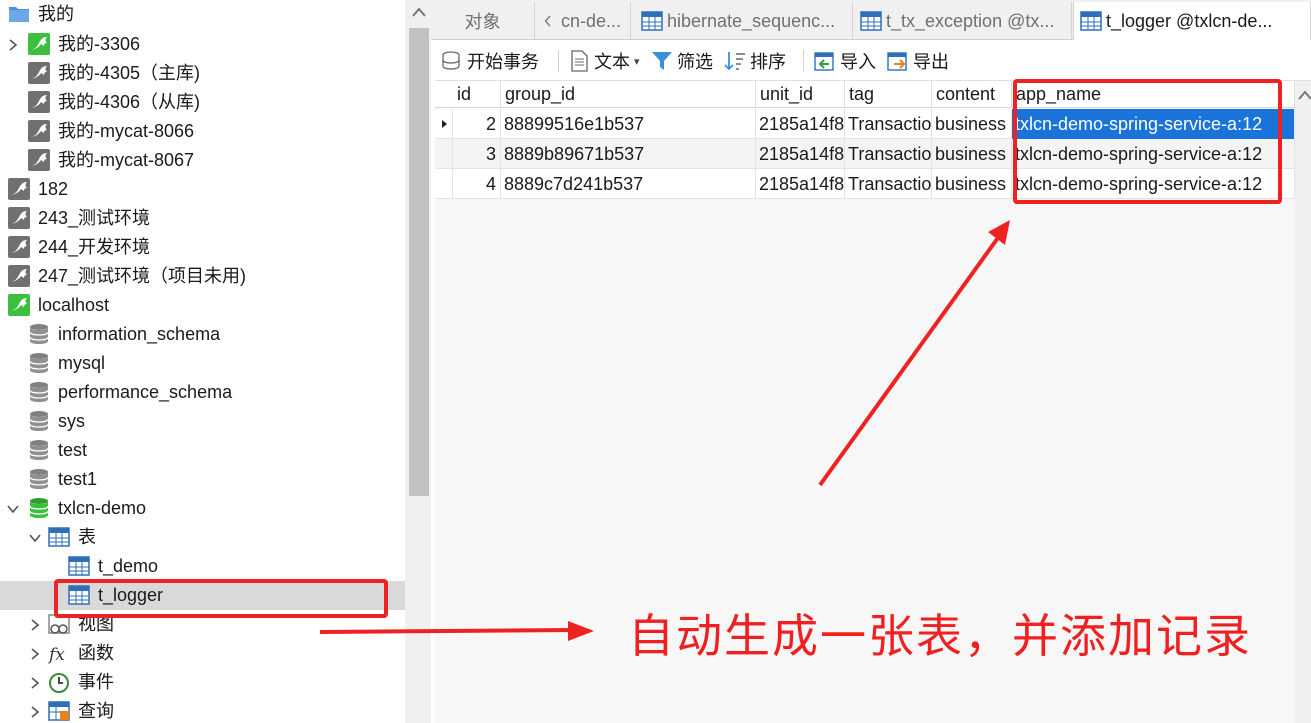  Describe the element at coordinates (202, 450) in the screenshot. I see `tree-item-database: test` at that location.